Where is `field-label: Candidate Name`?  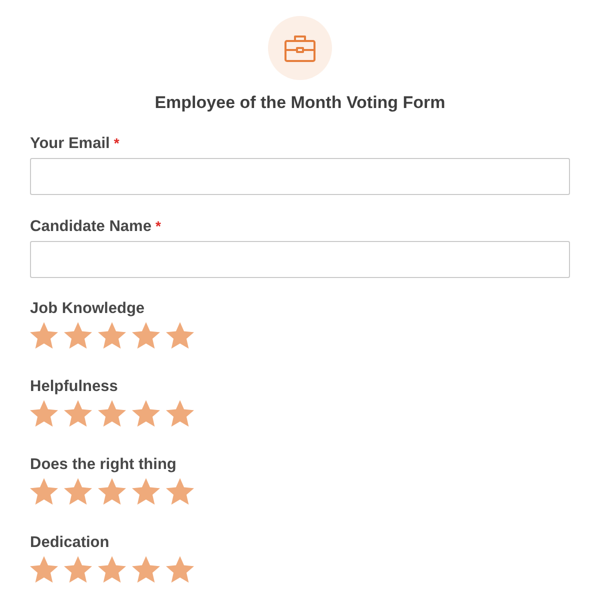
field-label: Candidate Name is located at coordinates (91, 227).